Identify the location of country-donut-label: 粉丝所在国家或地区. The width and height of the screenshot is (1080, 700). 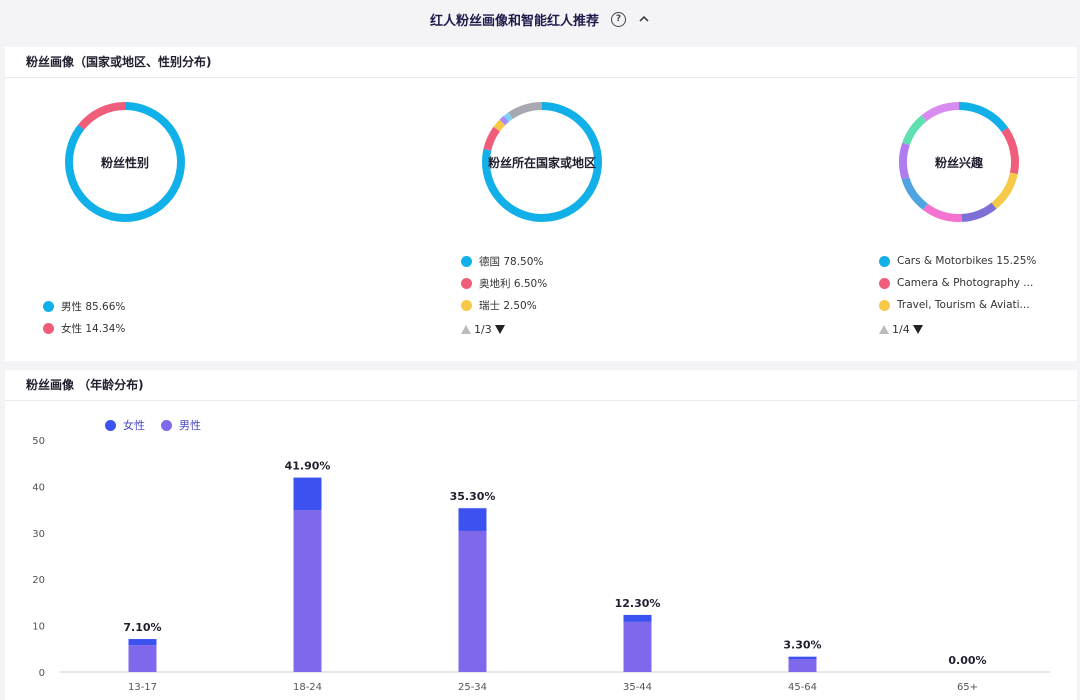
(541, 162).